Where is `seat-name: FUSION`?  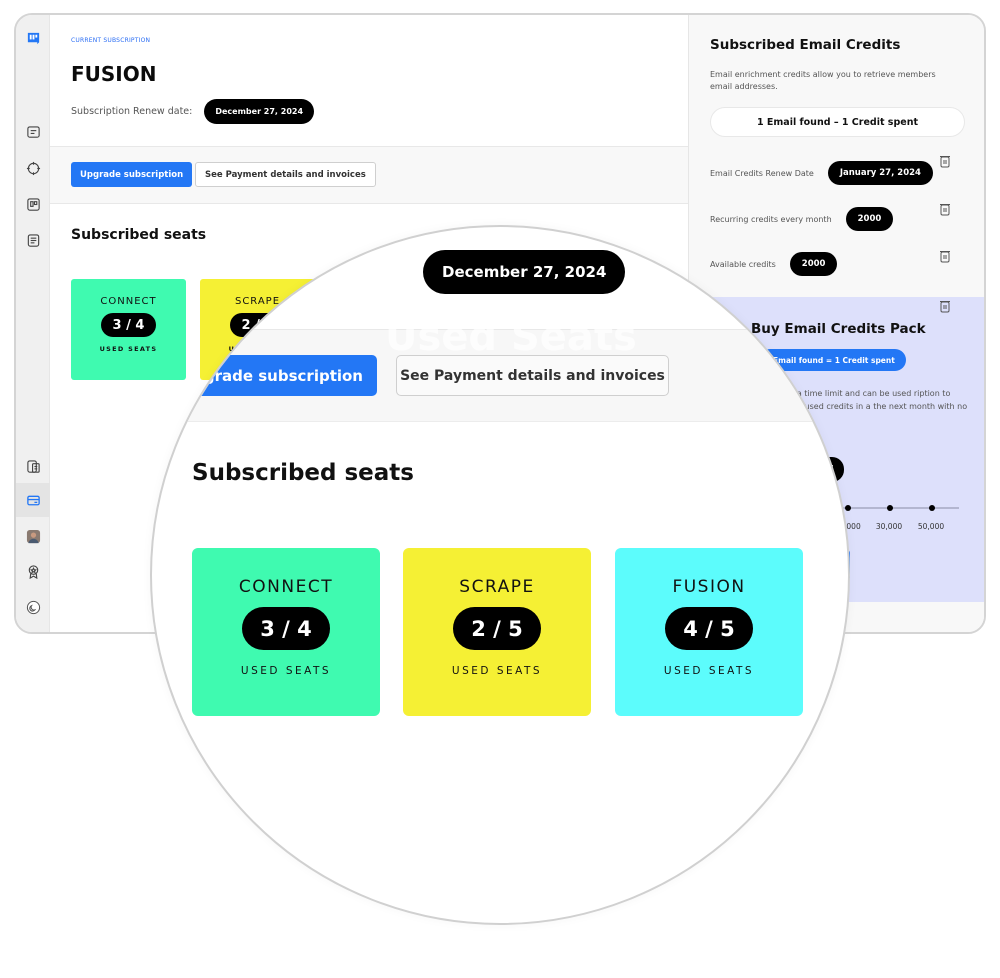
seat-name: FUSION is located at coordinates (709, 587).